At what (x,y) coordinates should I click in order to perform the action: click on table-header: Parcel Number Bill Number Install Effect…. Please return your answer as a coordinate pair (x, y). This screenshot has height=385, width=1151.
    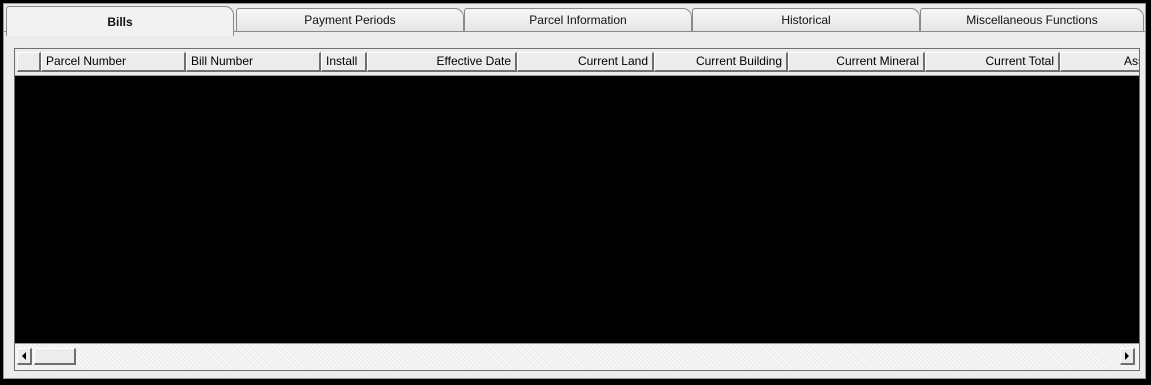
    Looking at the image, I should click on (577, 62).